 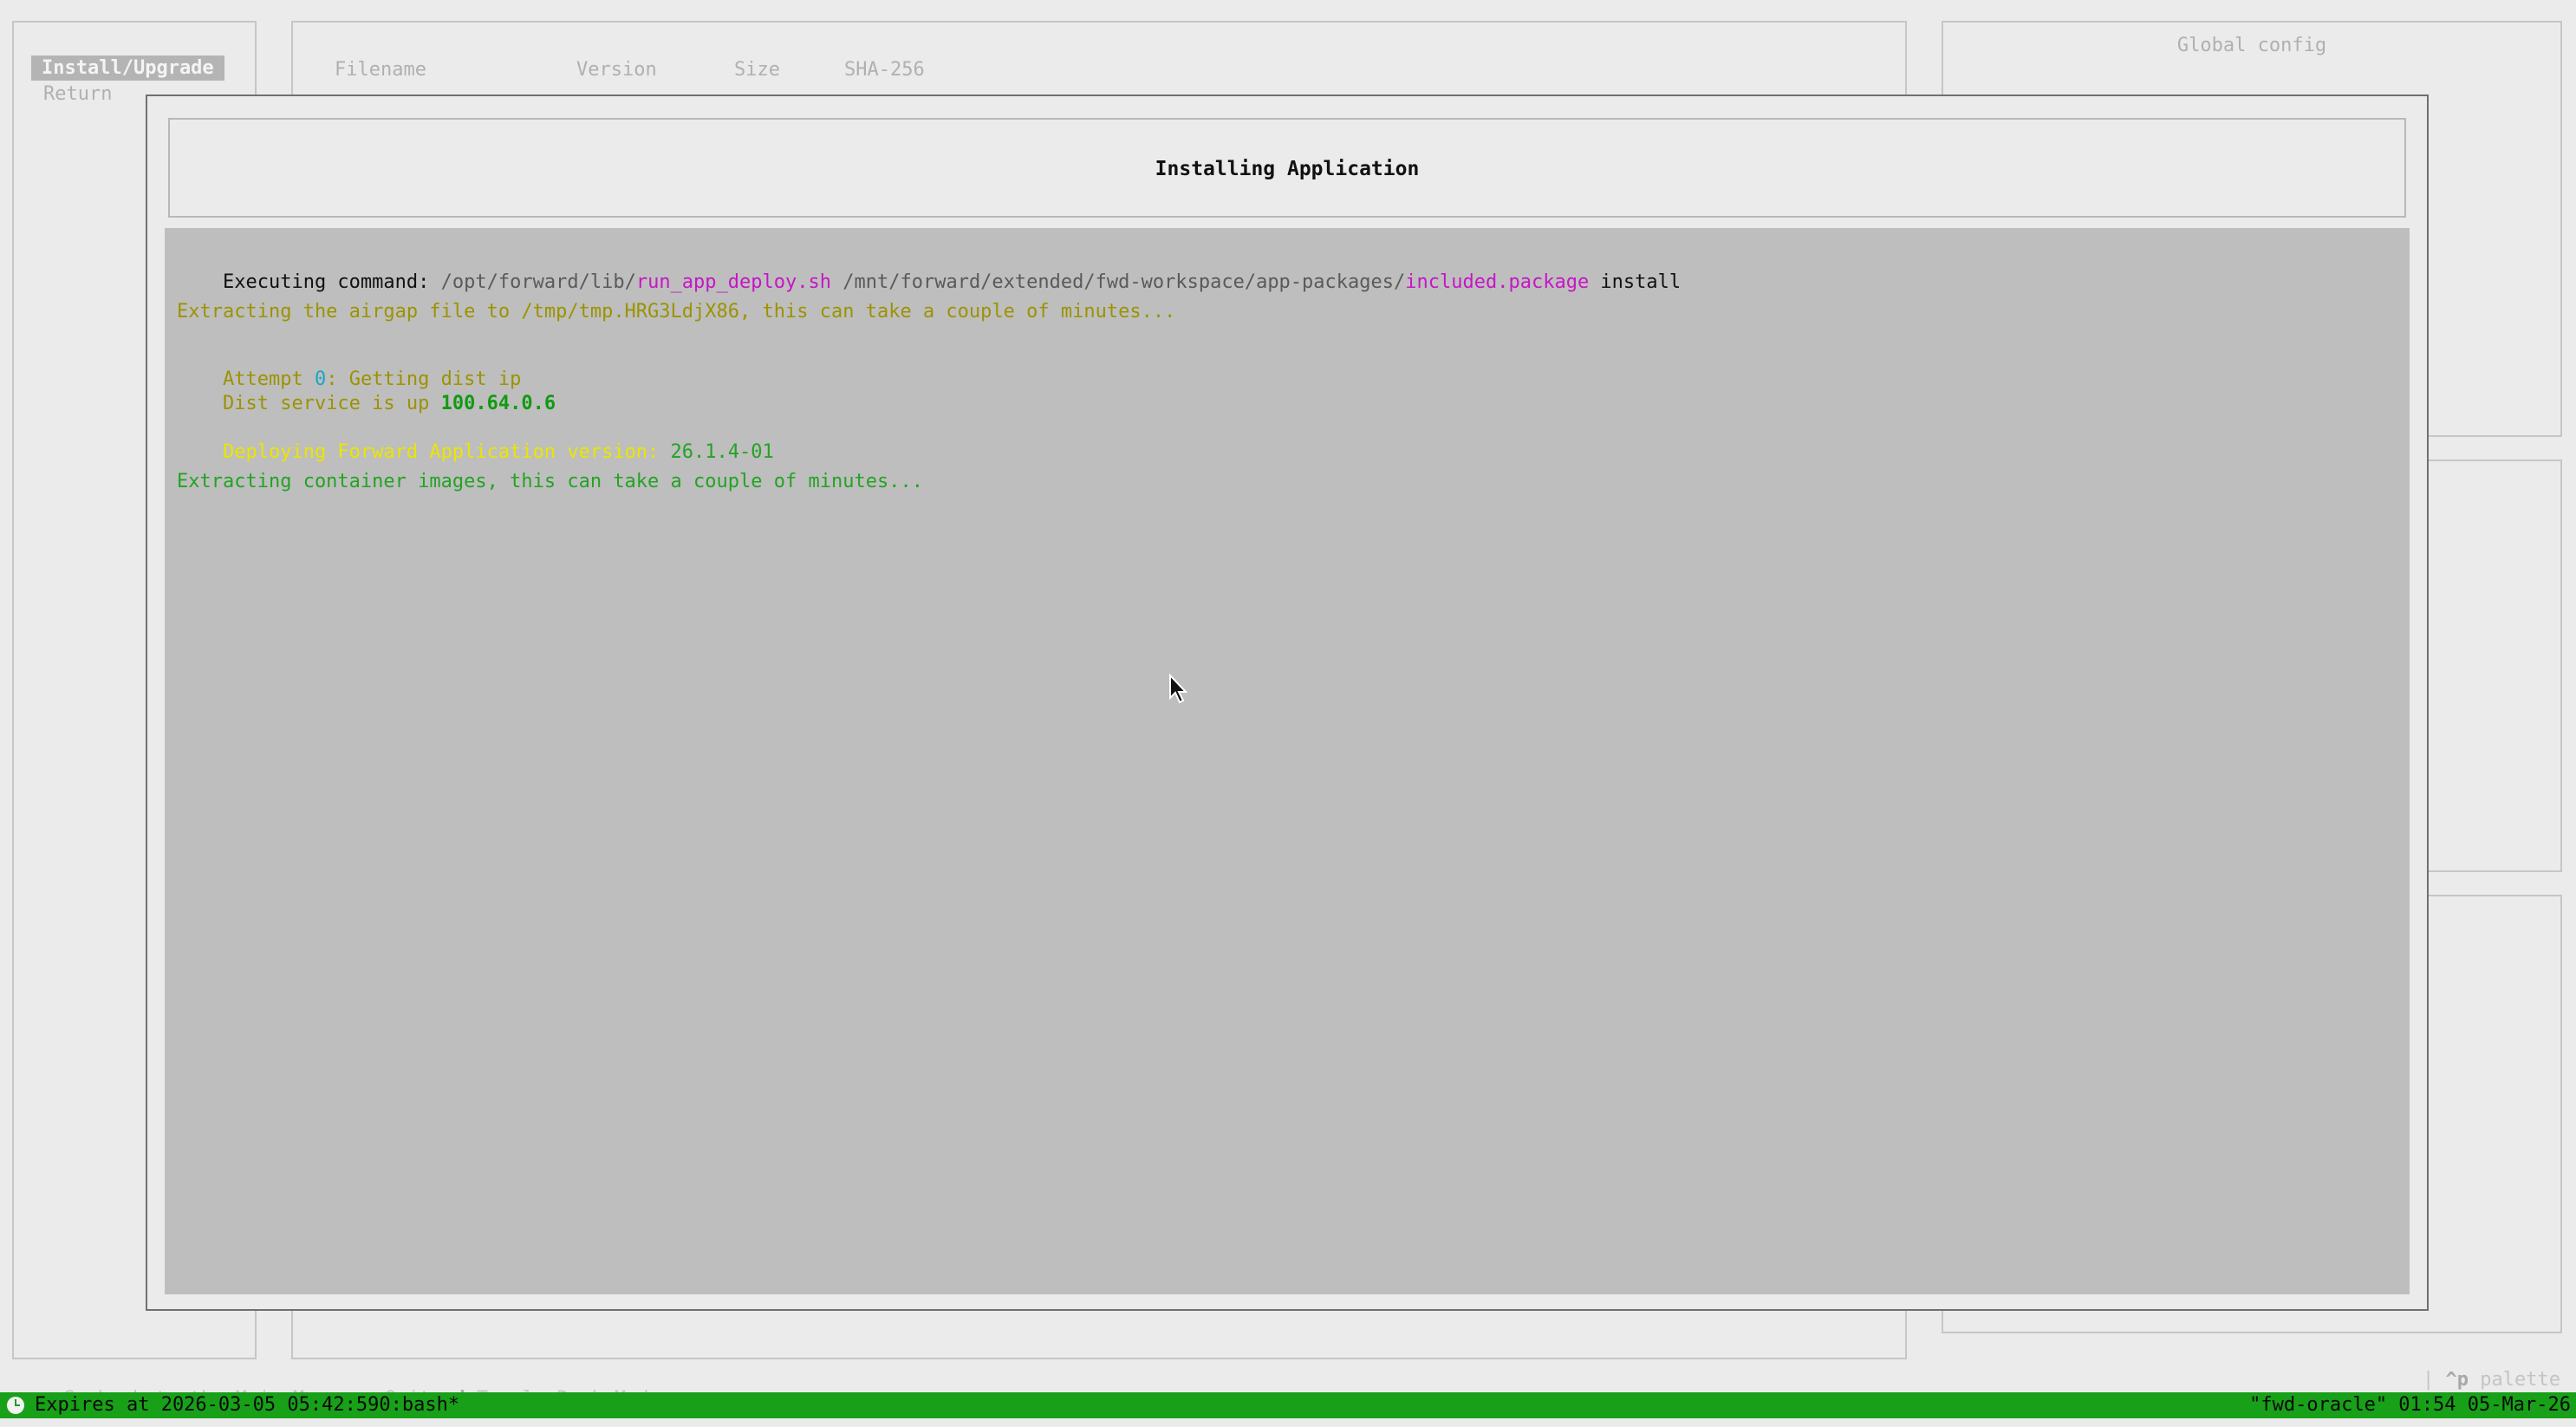 I want to click on mouse-pointer-icon, so click(x=1178, y=689).